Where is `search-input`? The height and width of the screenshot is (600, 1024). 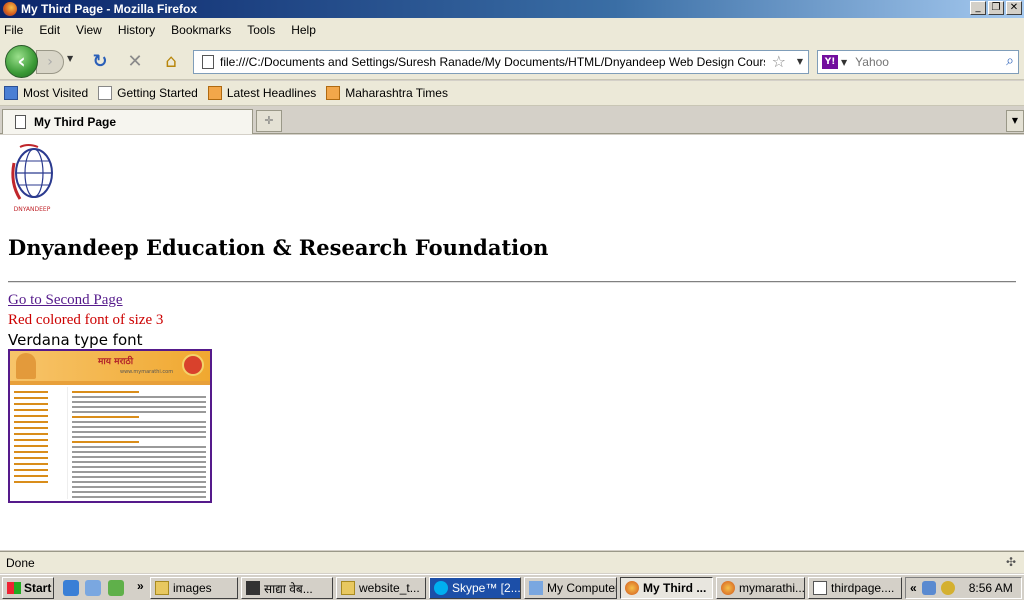
search-input is located at coordinates (925, 62).